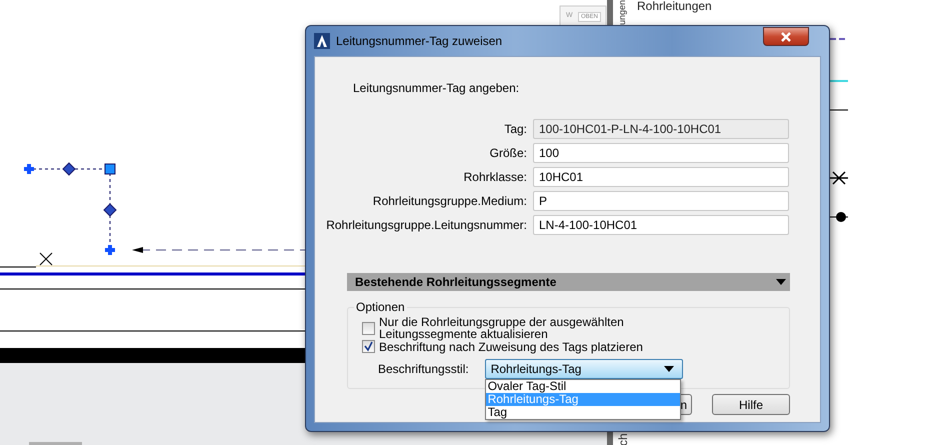  I want to click on prompt-text: Leitungsnummer-Tag angeben:, so click(436, 89).